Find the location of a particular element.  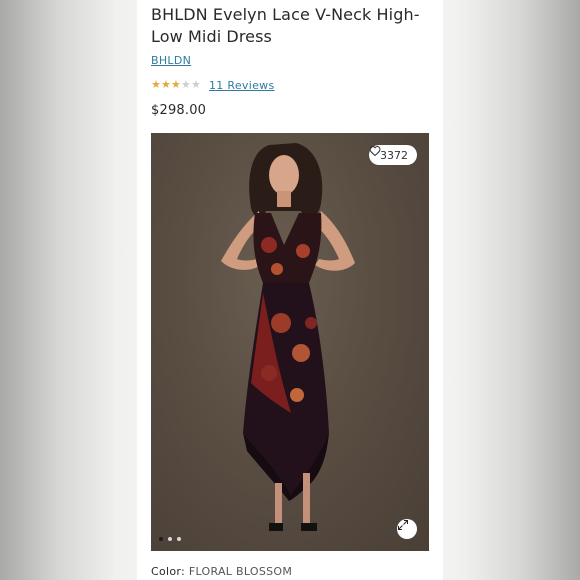

star-rating: ★ ★ ★ ★ ★ is located at coordinates (176, 85).